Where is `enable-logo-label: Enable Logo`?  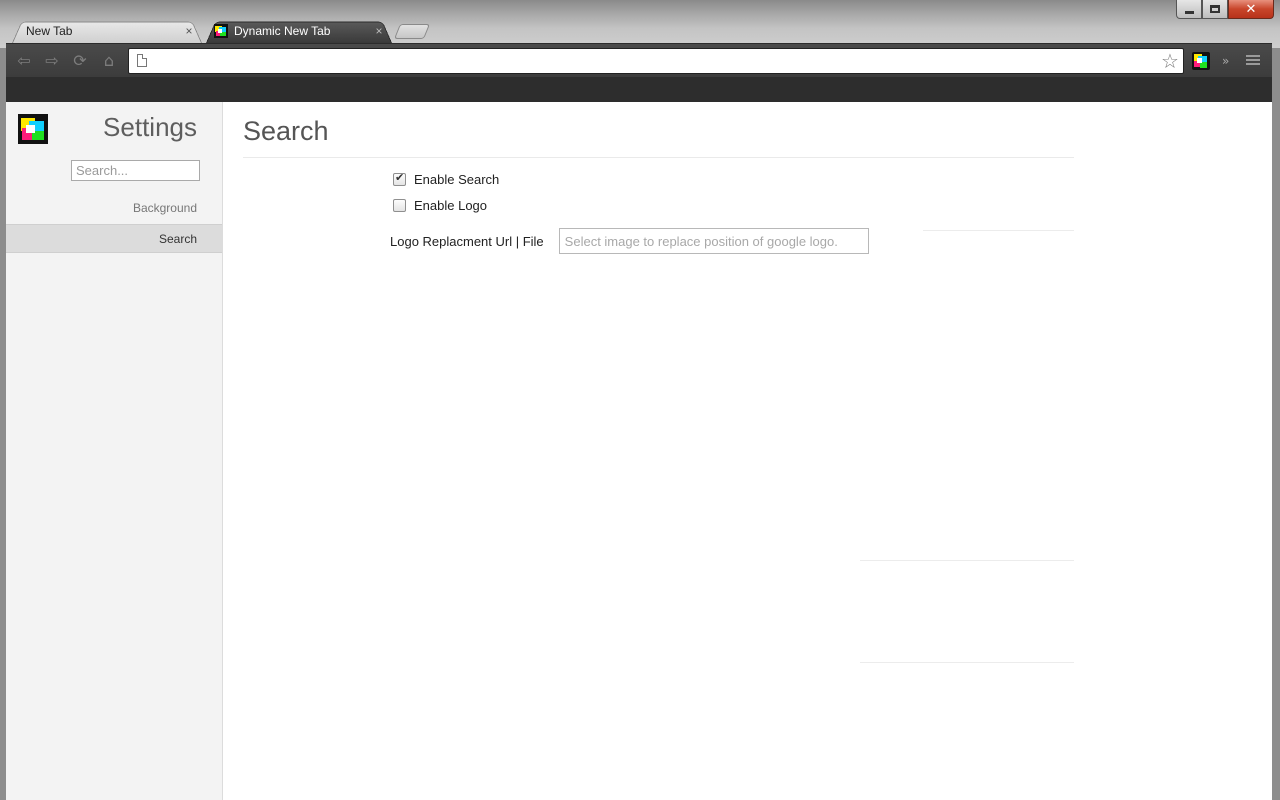
enable-logo-label: Enable Logo is located at coordinates (451, 205).